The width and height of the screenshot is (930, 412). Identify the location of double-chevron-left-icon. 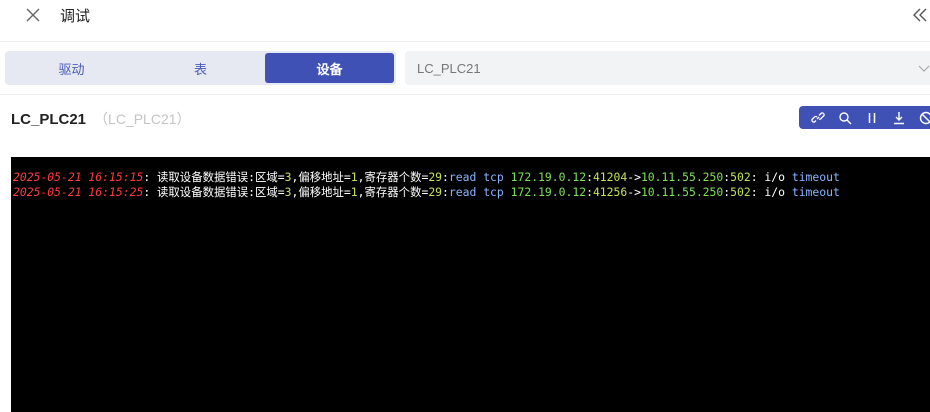
(920, 15).